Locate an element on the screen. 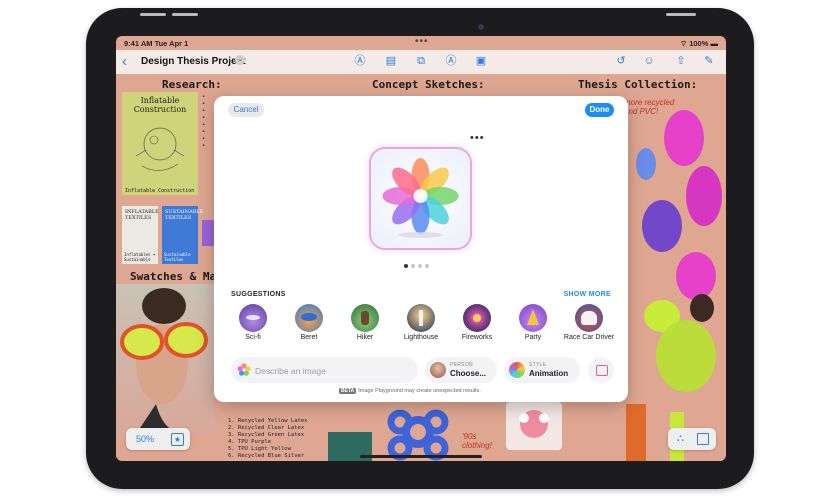 The width and height of the screenshot is (840, 500). style-picker: STYLE Animation is located at coordinates (542, 370).